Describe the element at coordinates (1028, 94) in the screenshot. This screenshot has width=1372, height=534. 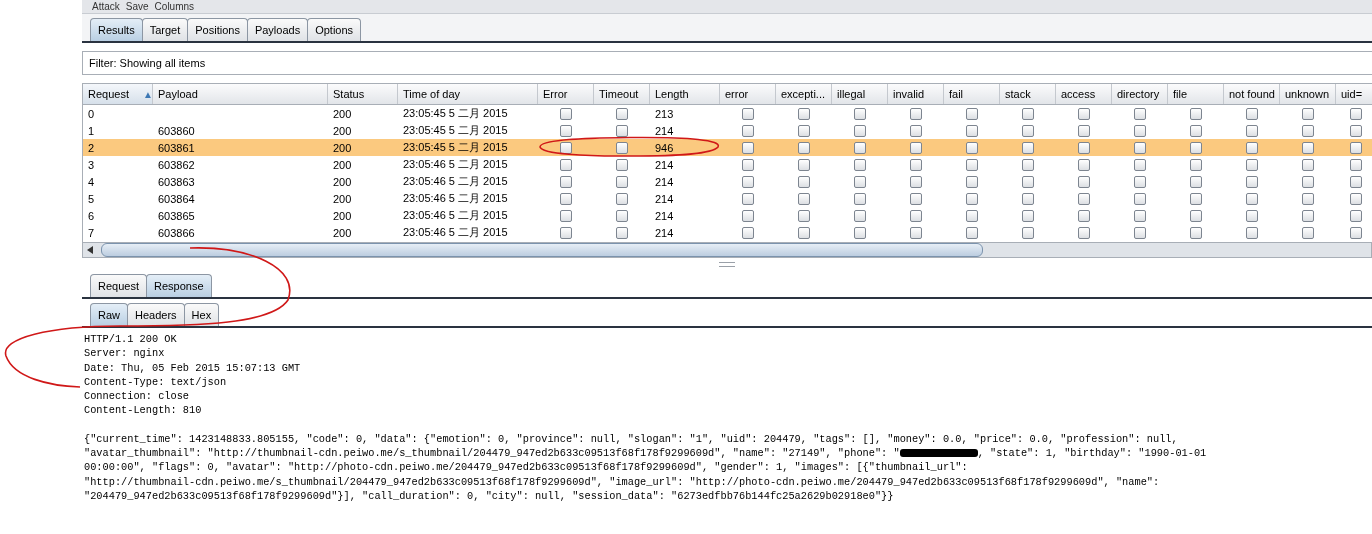
I see `column-header: stack` at that location.